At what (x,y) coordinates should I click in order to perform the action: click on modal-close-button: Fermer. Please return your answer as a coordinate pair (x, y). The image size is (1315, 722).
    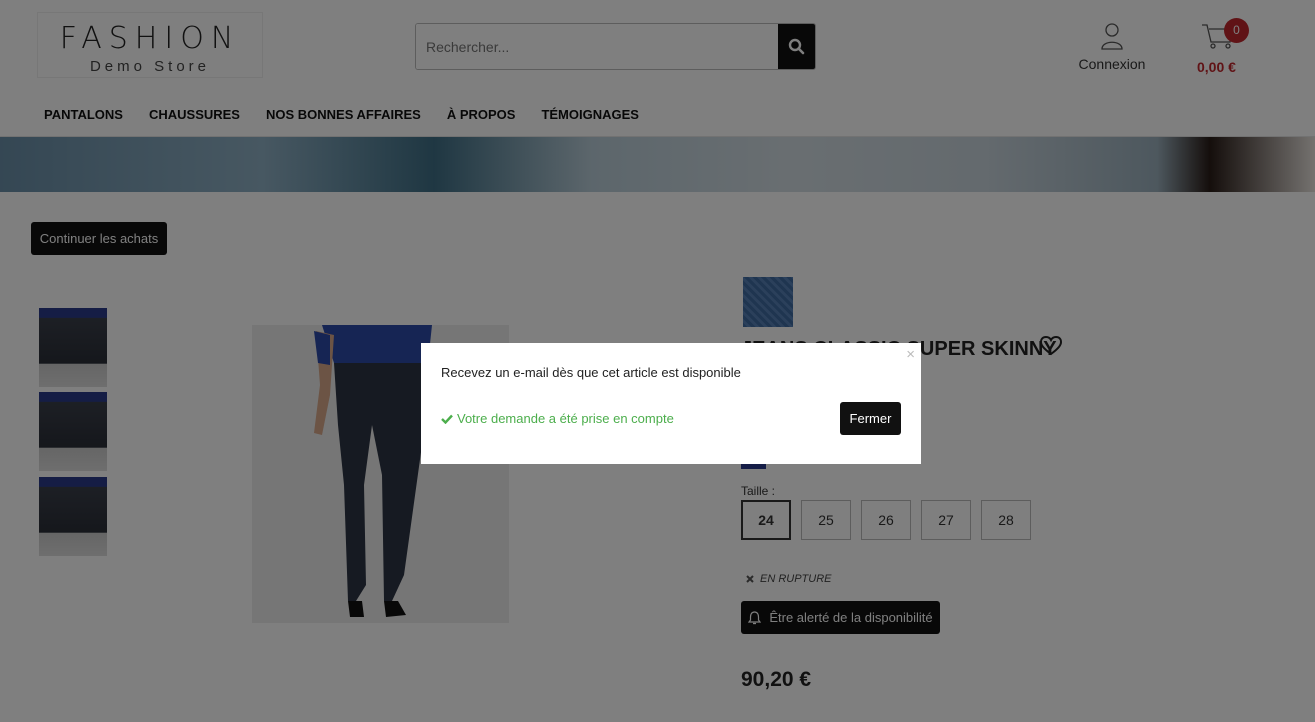
    Looking at the image, I should click on (870, 418).